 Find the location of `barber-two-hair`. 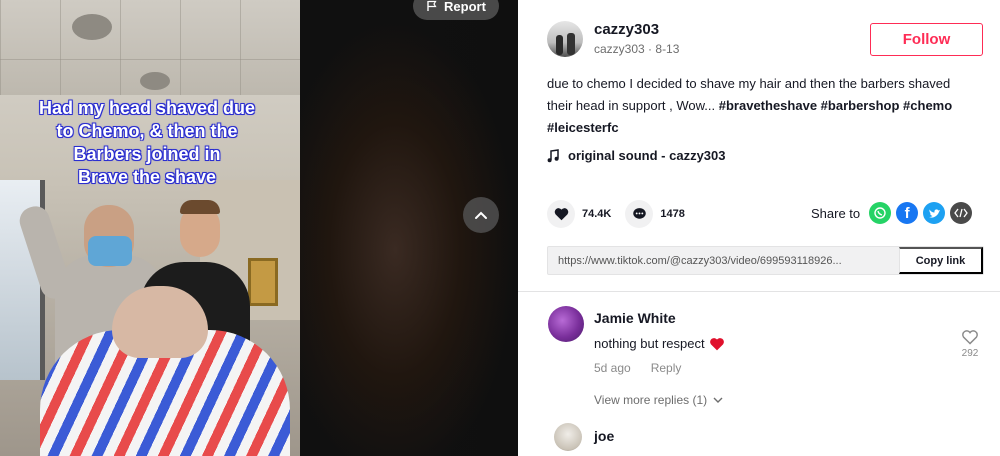

barber-two-hair is located at coordinates (200, 207).